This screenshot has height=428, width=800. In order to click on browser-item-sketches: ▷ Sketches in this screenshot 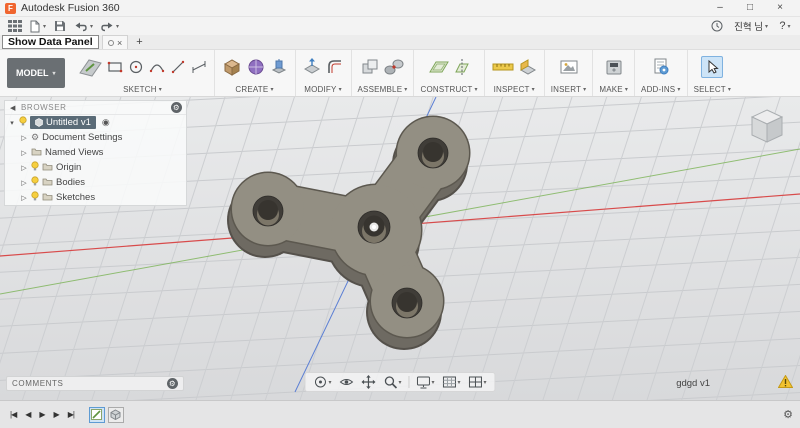, I will do `click(95, 197)`.